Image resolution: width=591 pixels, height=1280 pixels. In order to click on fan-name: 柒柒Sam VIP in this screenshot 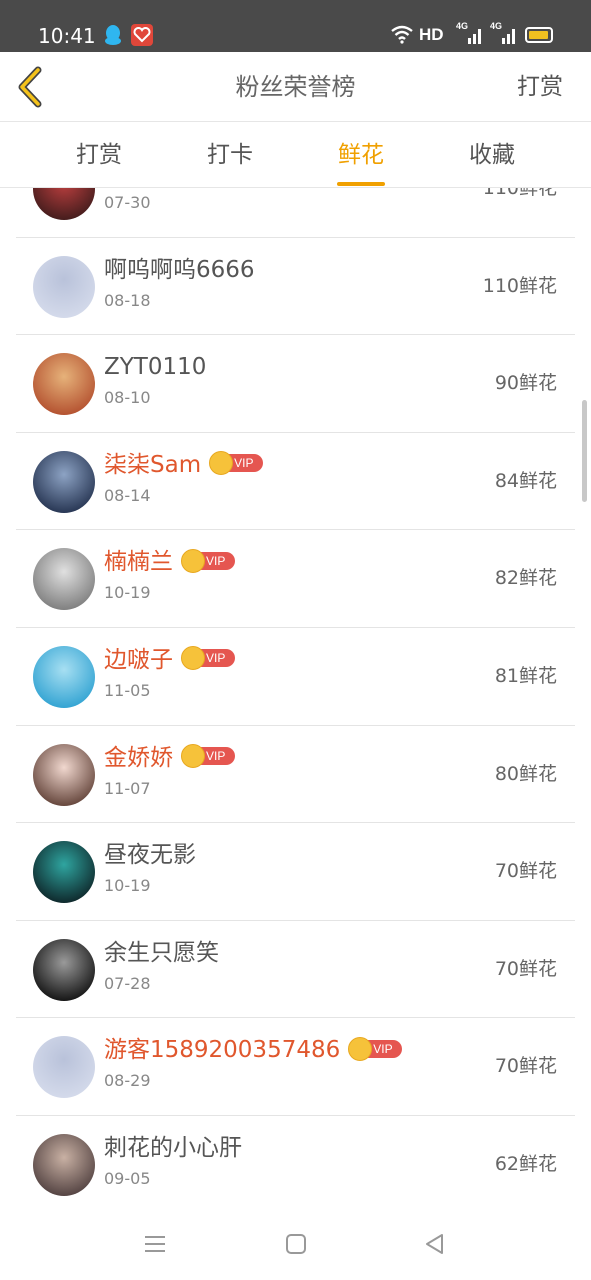, I will do `click(184, 465)`.